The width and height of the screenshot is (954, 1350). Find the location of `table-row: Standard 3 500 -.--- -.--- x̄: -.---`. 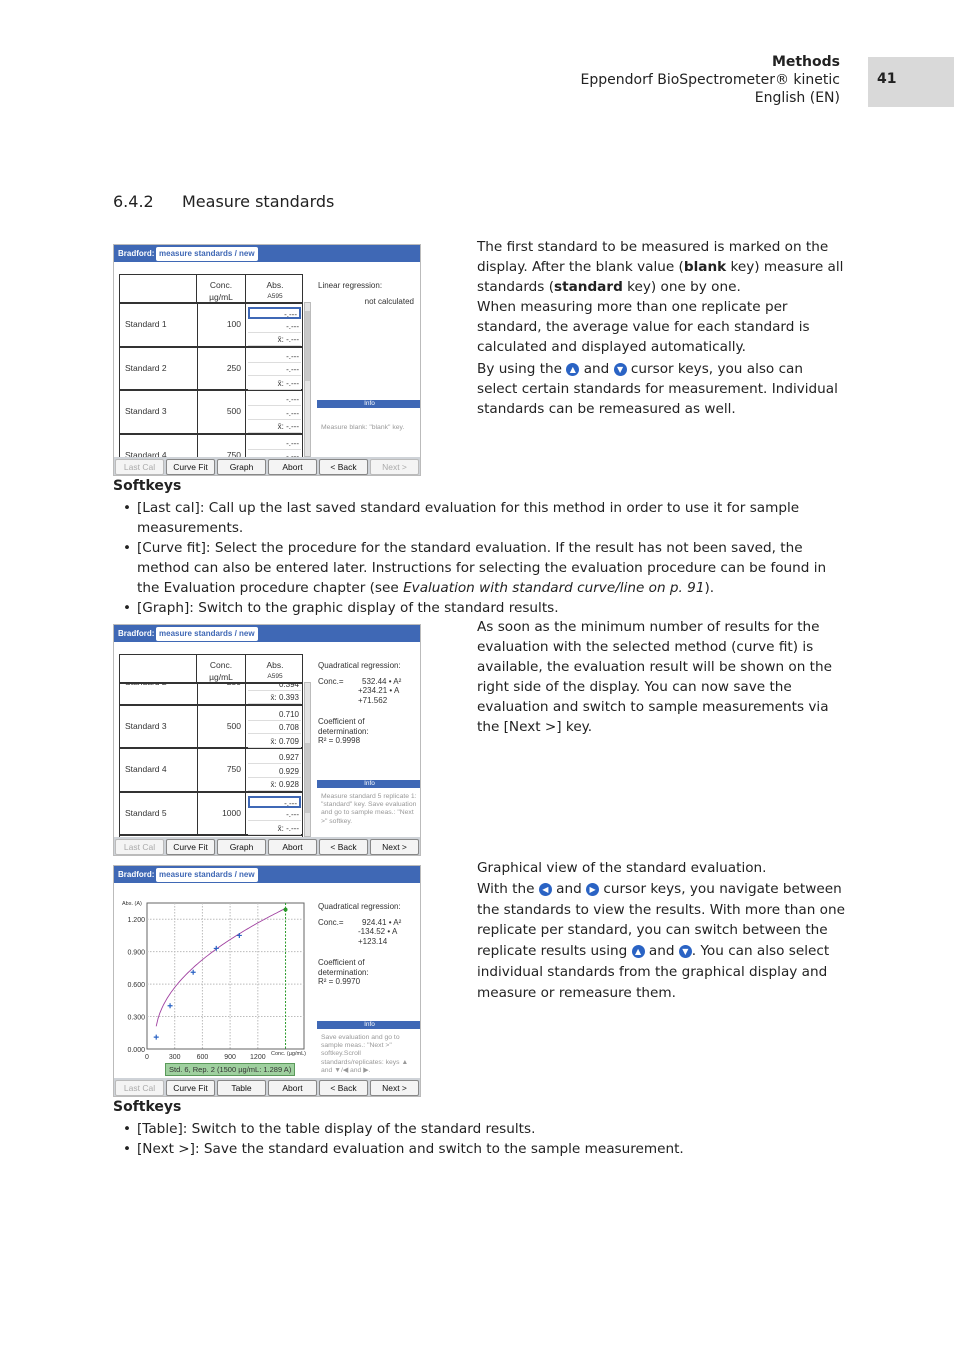

table-row: Standard 3 500 -.--- -.--- x̄: -.--- is located at coordinates (211, 413).